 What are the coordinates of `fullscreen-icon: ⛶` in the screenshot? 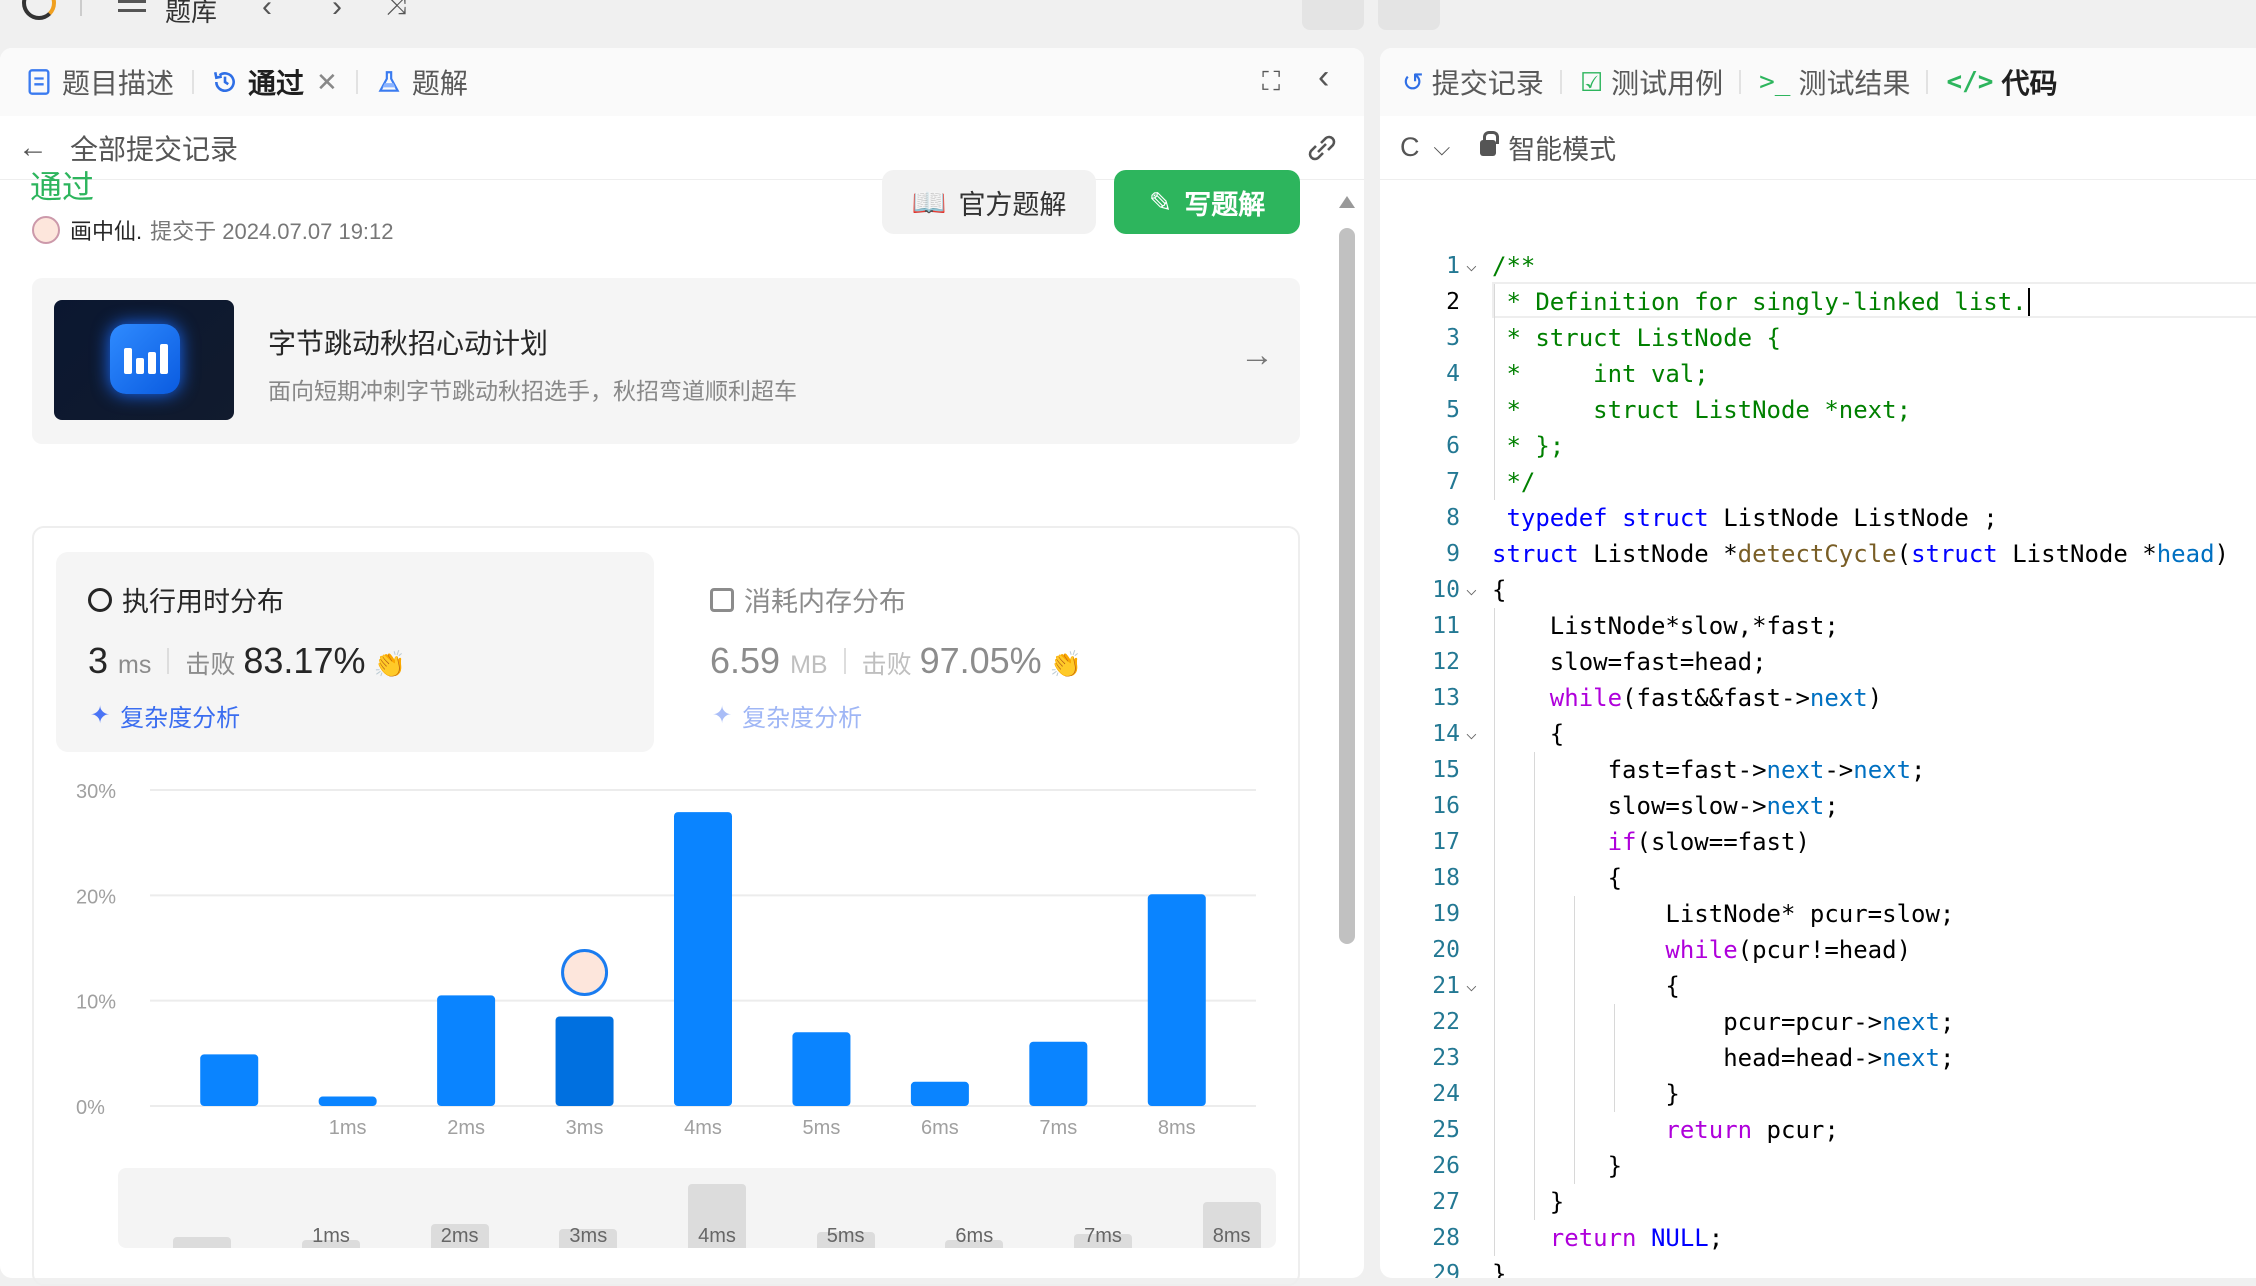 It's located at (1271, 82).